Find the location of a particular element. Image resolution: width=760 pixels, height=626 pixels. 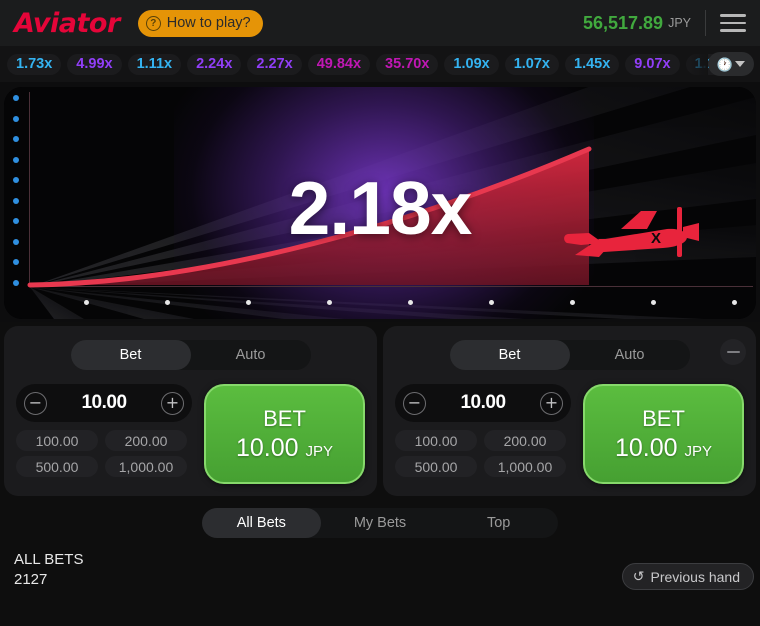

remove-panel-button is located at coordinates (733, 352).